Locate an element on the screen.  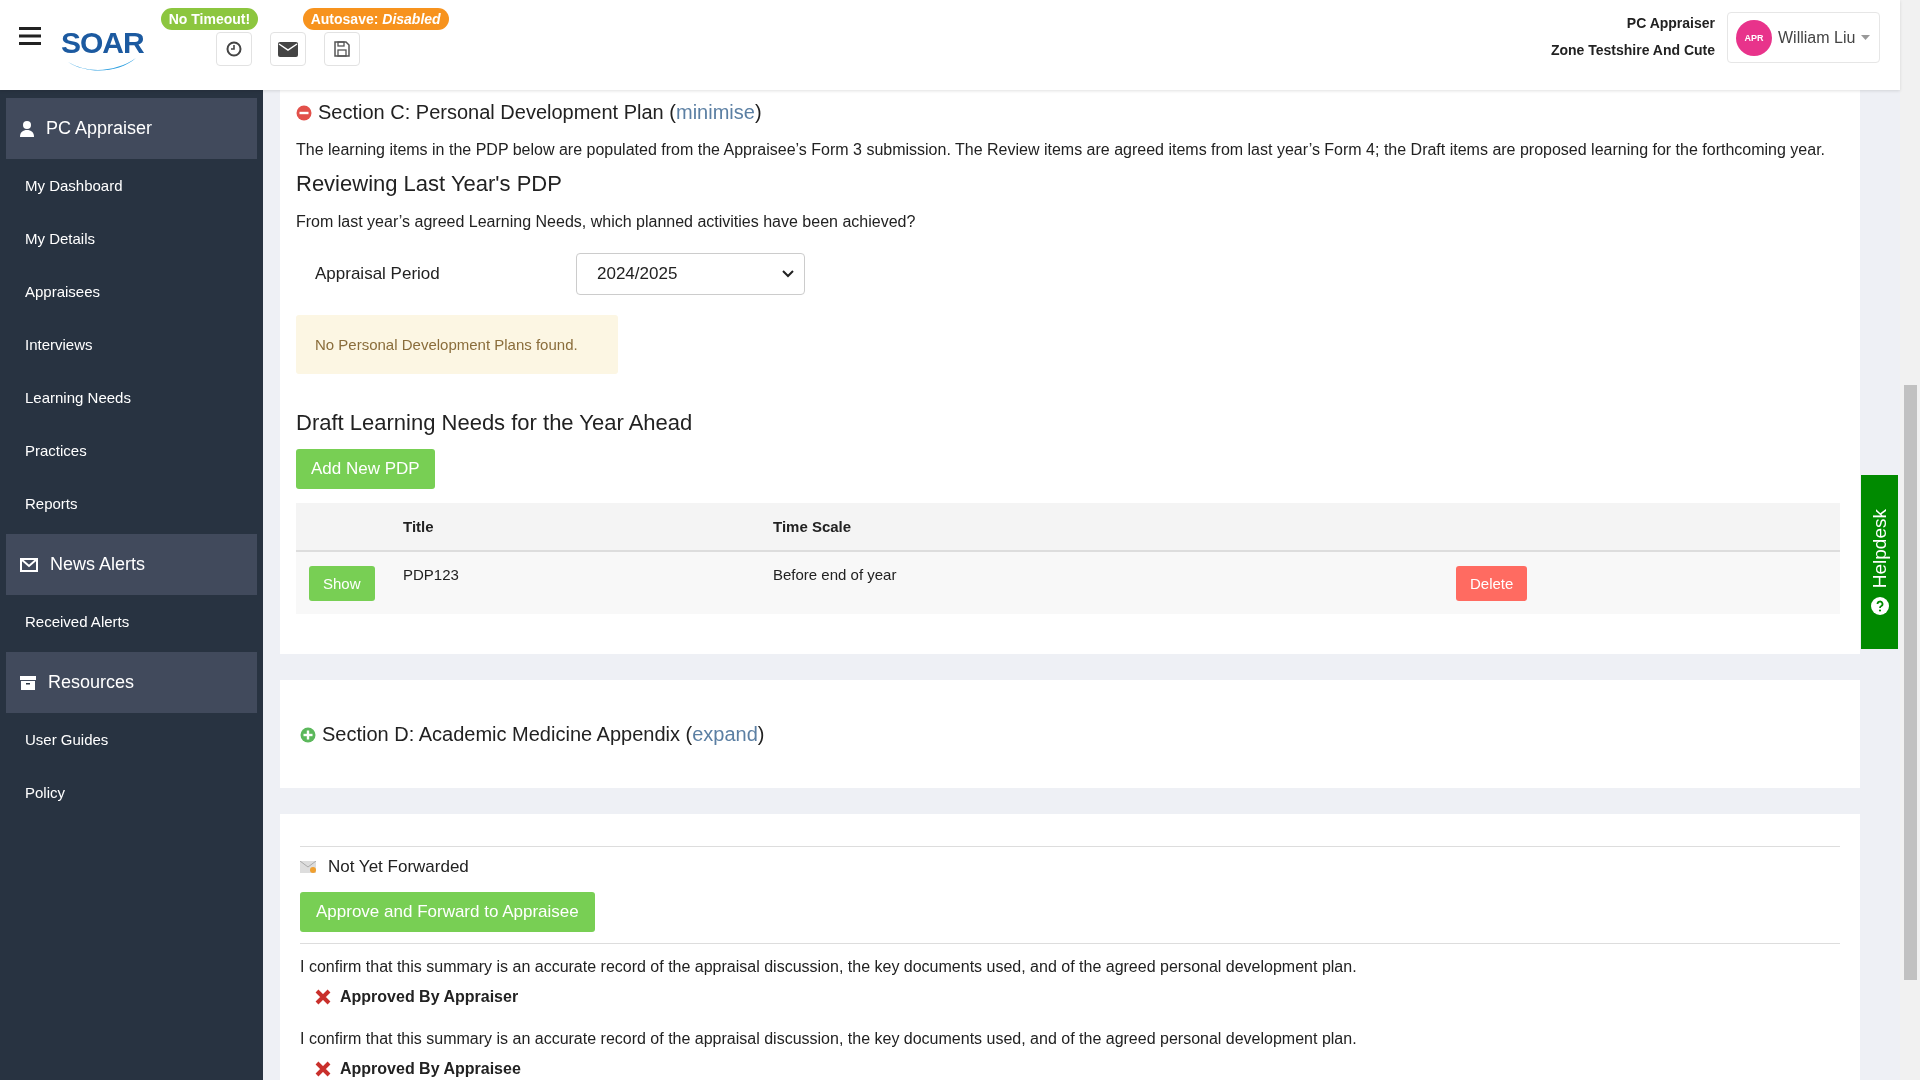
user-role: PC Appraiser is located at coordinates (1670, 23).